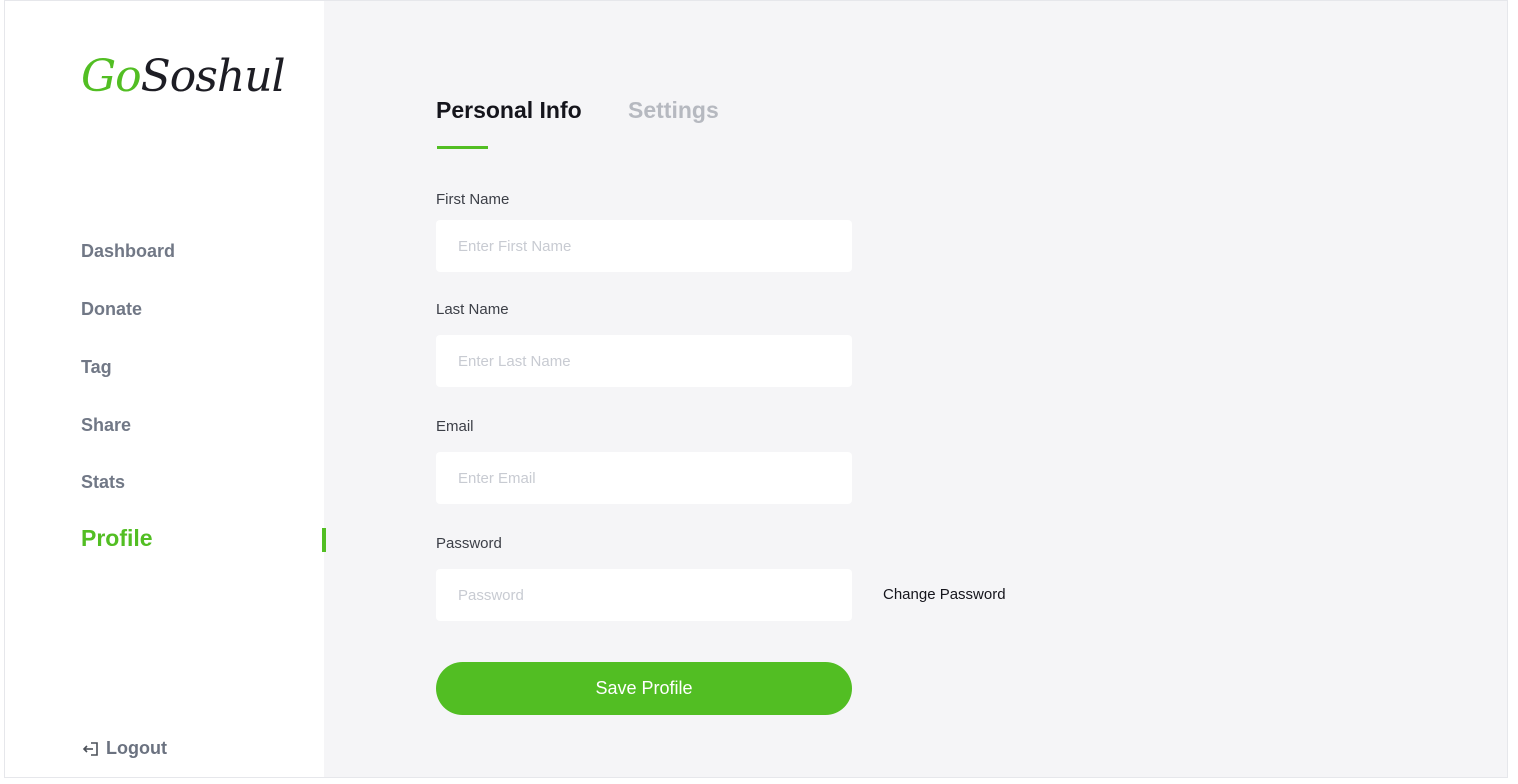  I want to click on sidebar-item-share: Share, so click(106, 425).